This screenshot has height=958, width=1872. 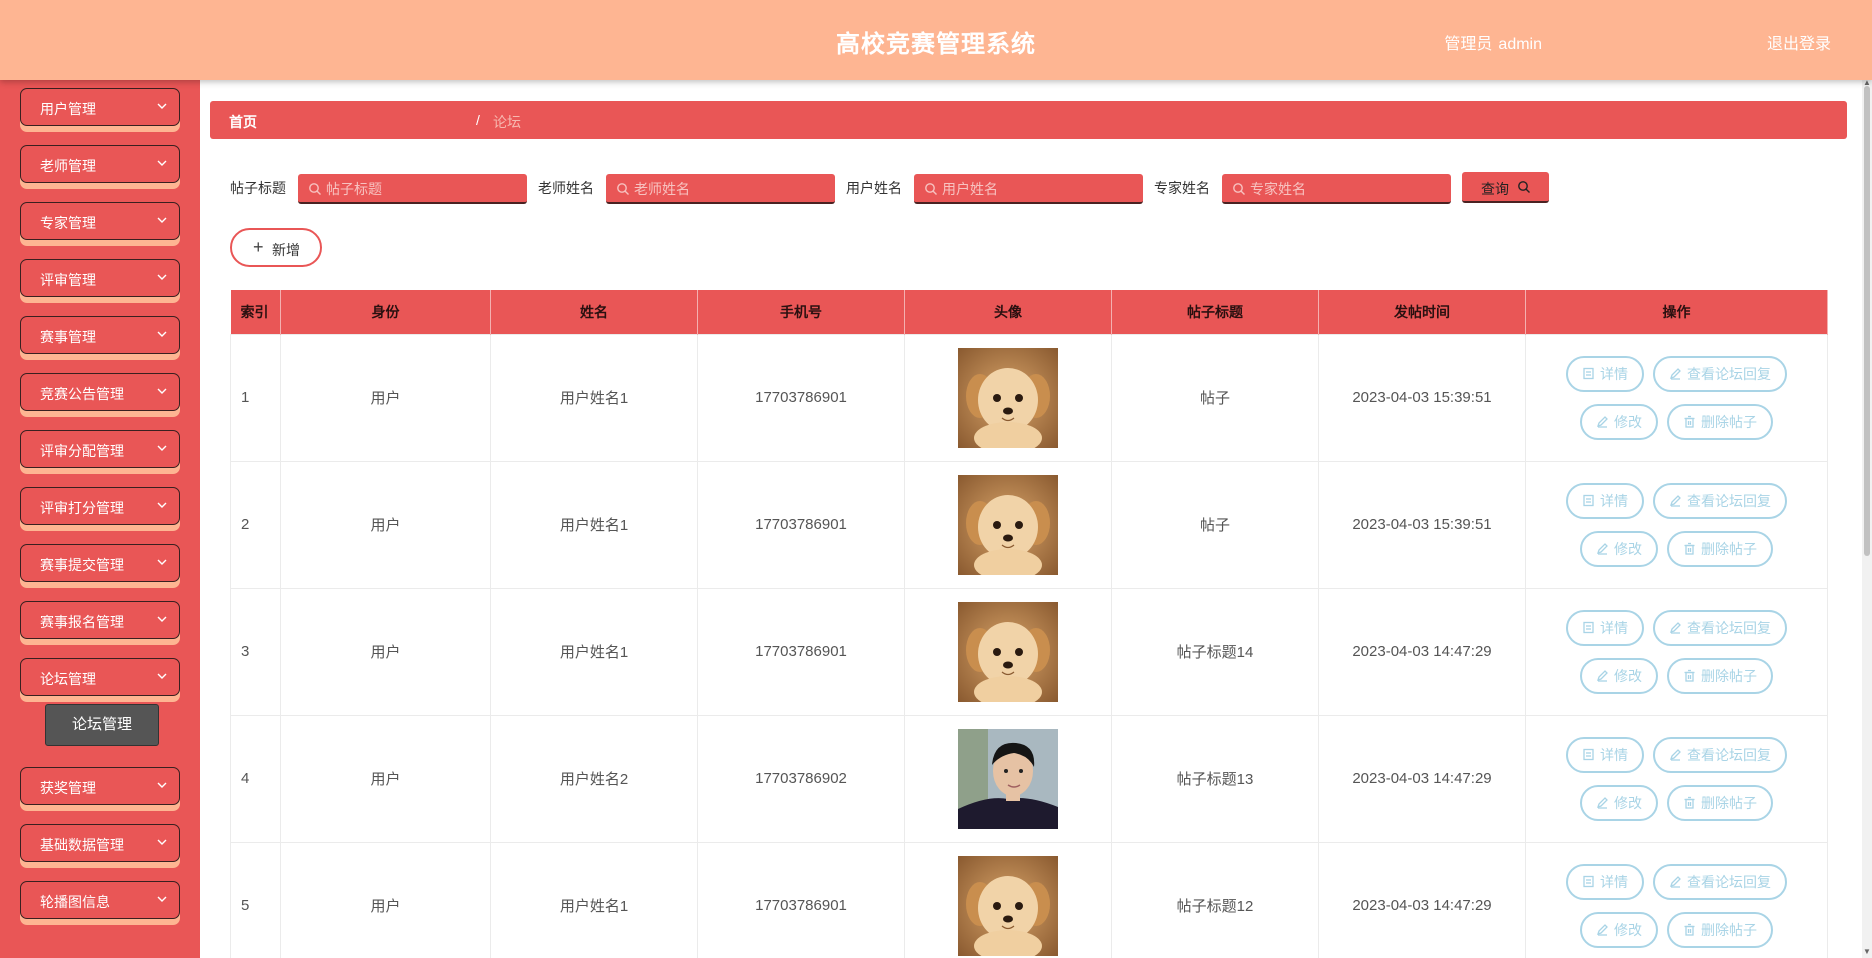 I want to click on cell-name: 用户姓名1, so click(x=594, y=524).